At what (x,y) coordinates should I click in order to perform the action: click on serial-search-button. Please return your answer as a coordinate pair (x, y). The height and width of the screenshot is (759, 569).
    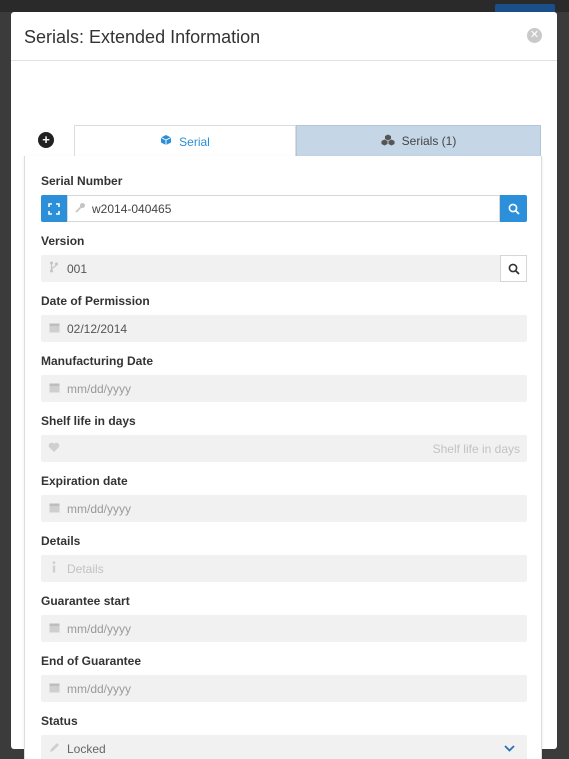
    Looking at the image, I should click on (513, 208).